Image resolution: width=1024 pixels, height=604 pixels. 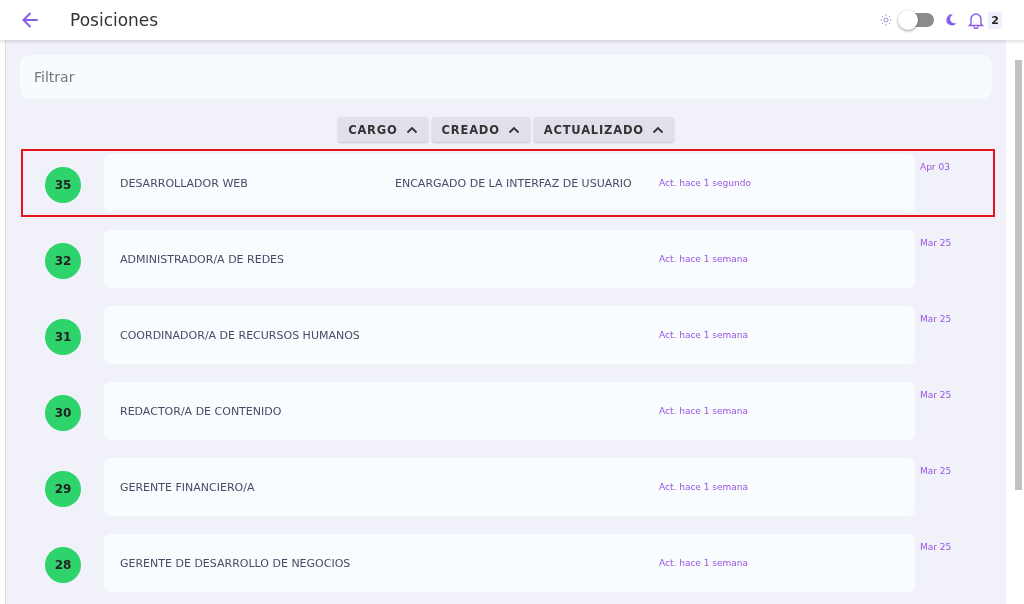 I want to click on sort-button: CARGO, so click(x=383, y=129).